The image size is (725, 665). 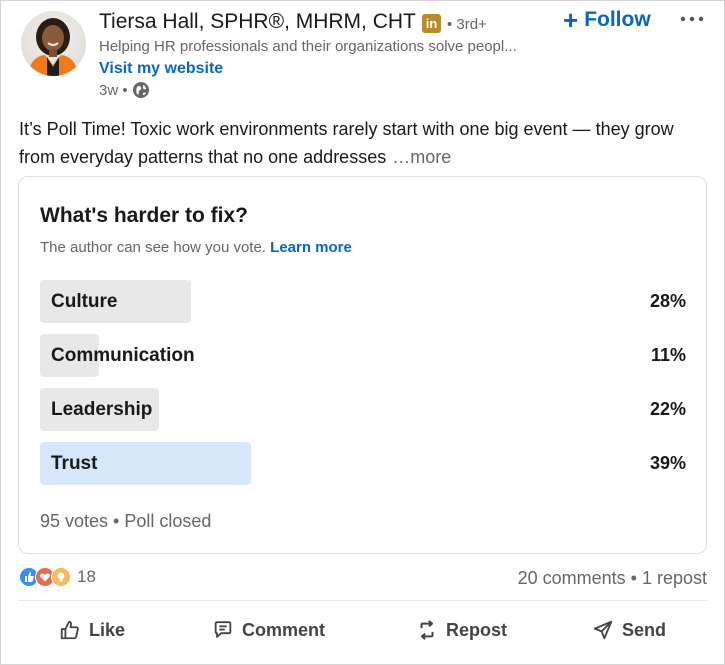 I want to click on thumbs-up-icon, so click(x=69, y=630).